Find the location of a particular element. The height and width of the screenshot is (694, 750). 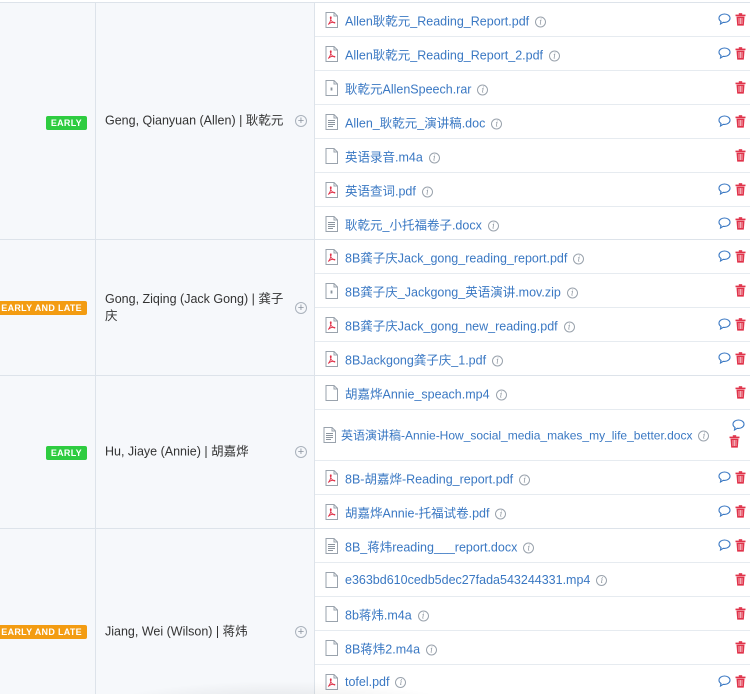

file-link: 8BJackgong龚子庆_1.pdf i is located at coordinates (424, 359).